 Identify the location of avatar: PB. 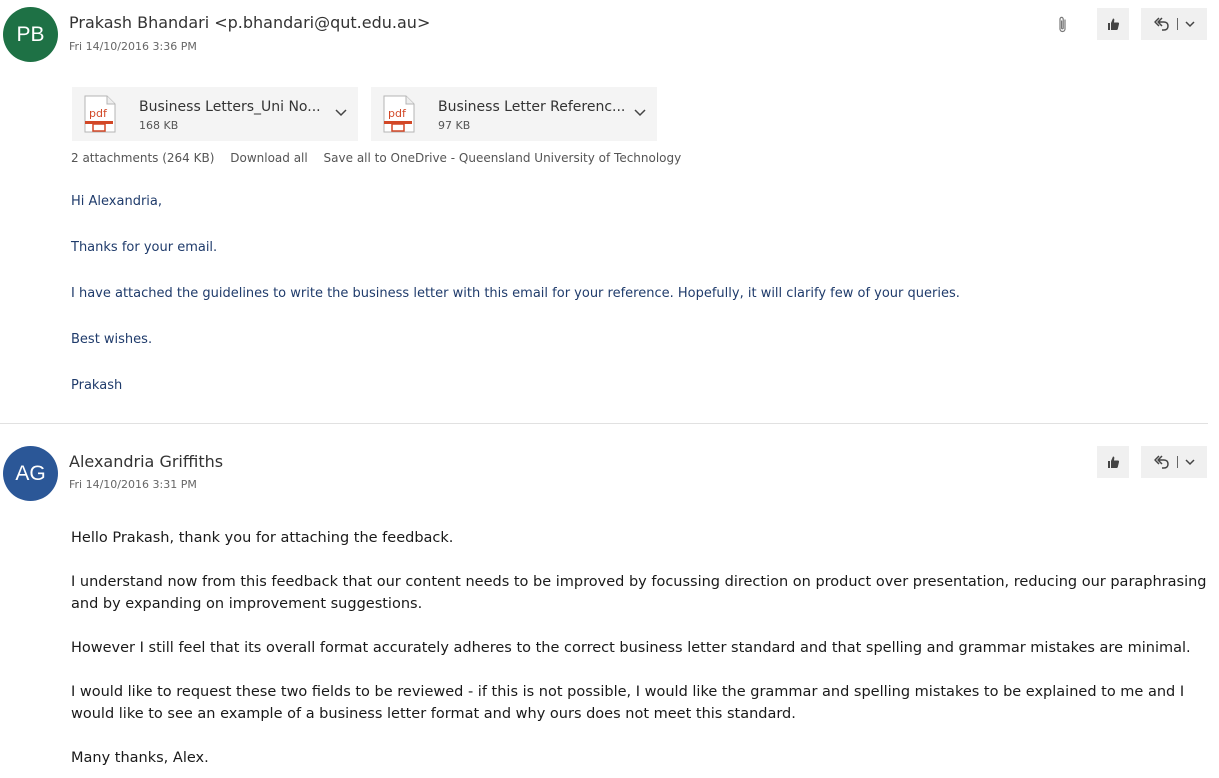
(30, 34).